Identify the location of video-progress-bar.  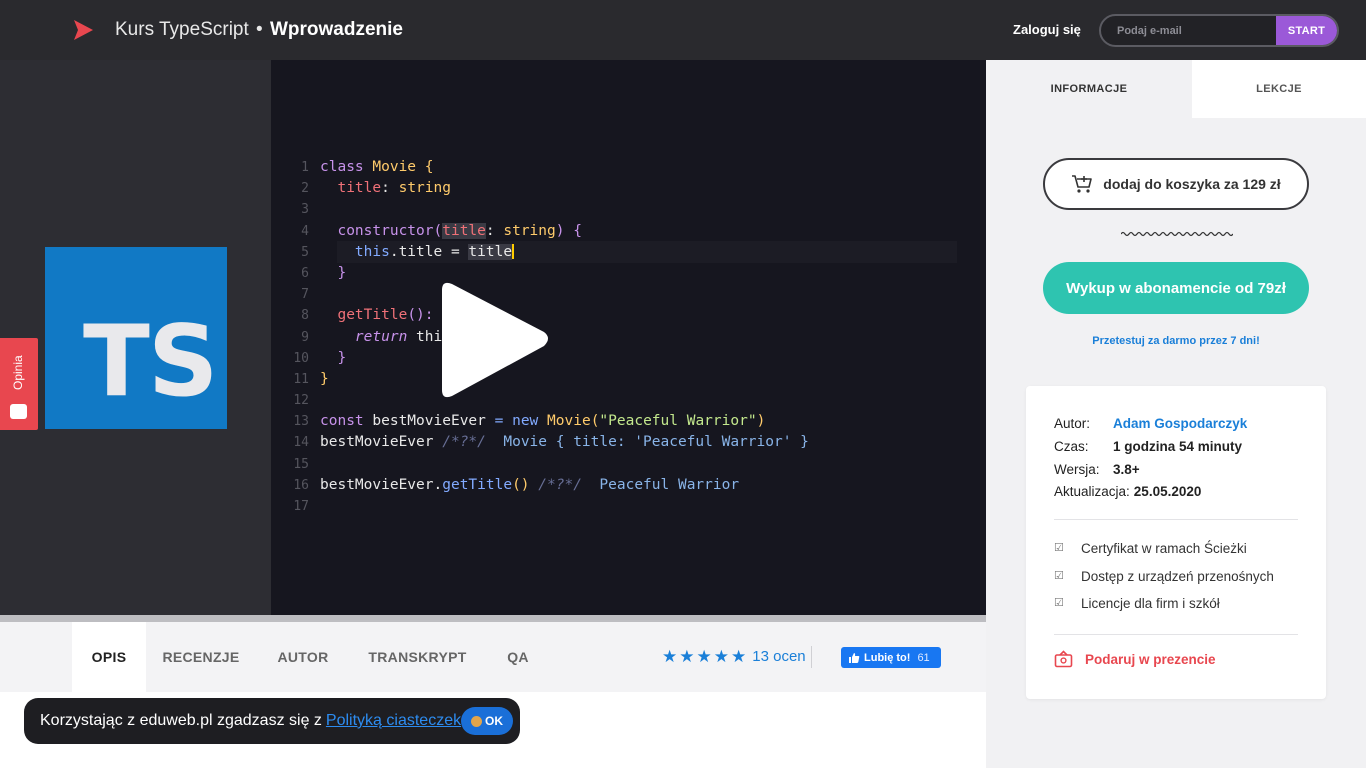
(493, 618).